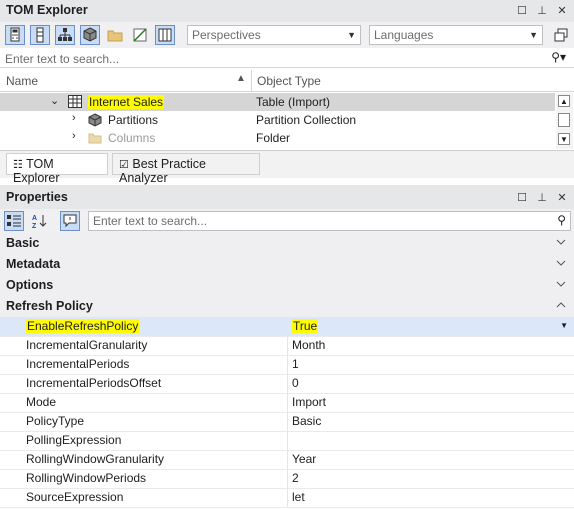  I want to click on properties-titlebar: Properties ☐ ⊥ ✕, so click(287, 197).